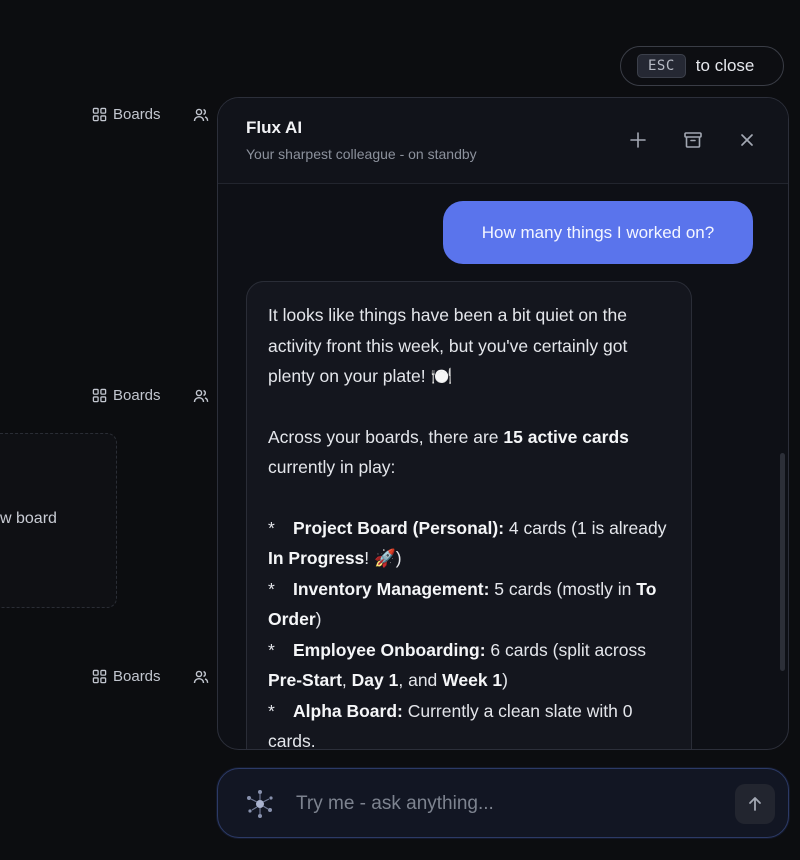 The width and height of the screenshot is (800, 860). What do you see at coordinates (506, 804) in the screenshot?
I see `chat-input` at bounding box center [506, 804].